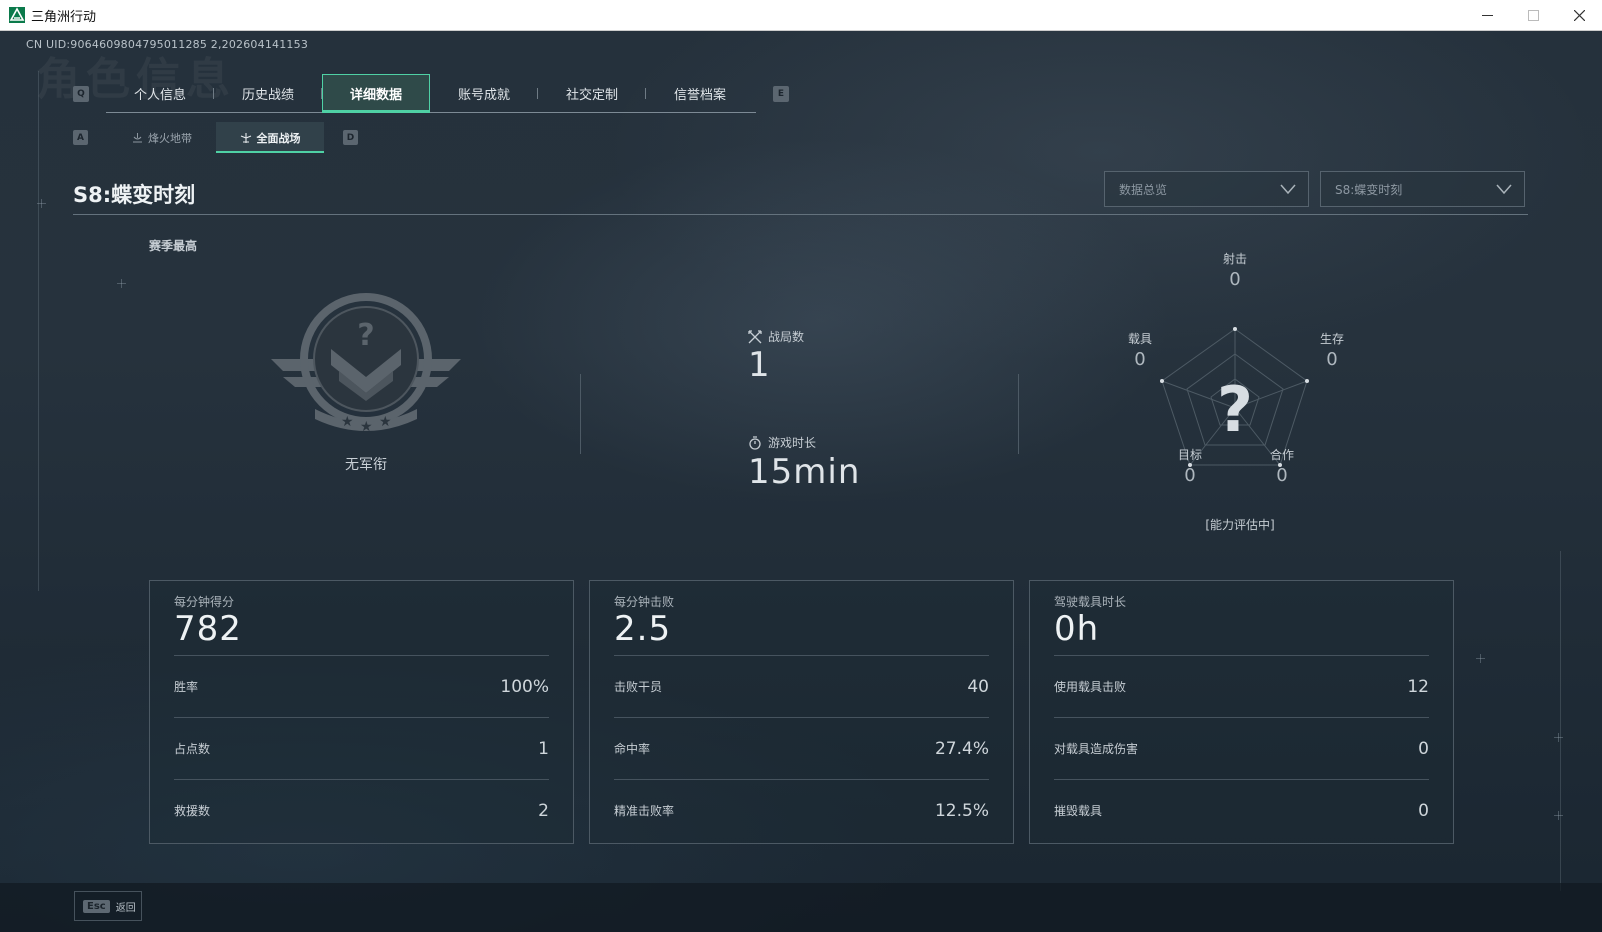 The height and width of the screenshot is (932, 1602). Describe the element at coordinates (1235, 279) in the screenshot. I see `radar-value-shooting: 0` at that location.